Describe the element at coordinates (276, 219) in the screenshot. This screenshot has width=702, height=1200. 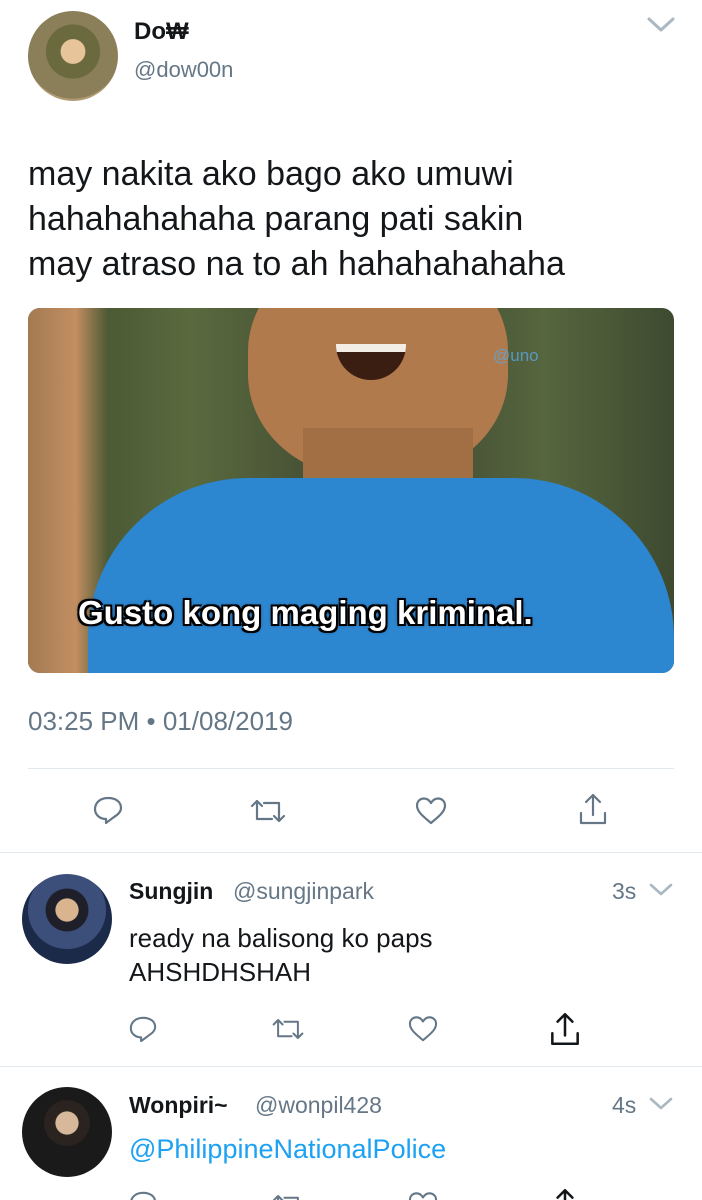
I see `tweet-text-line: hahahahahaha parang pati sakin` at that location.